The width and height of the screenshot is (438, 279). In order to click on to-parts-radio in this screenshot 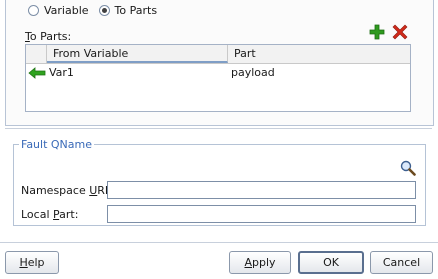, I will do `click(104, 10)`.